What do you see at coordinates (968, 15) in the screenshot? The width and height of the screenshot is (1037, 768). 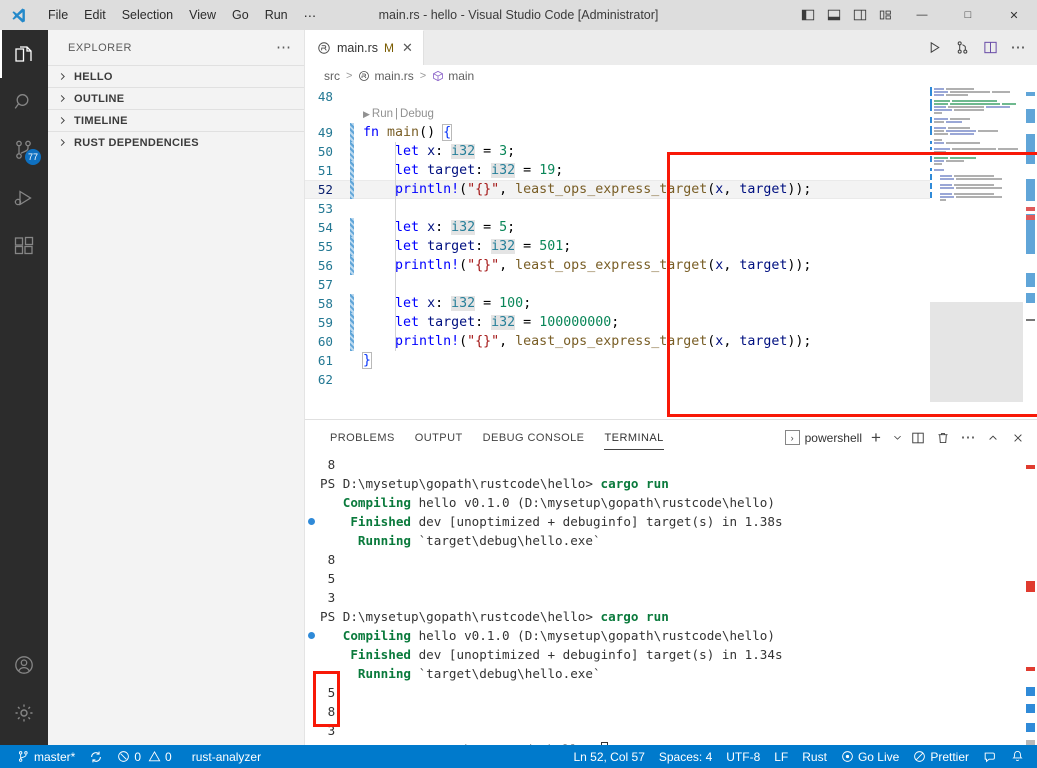 I see `maximize-button: □` at bounding box center [968, 15].